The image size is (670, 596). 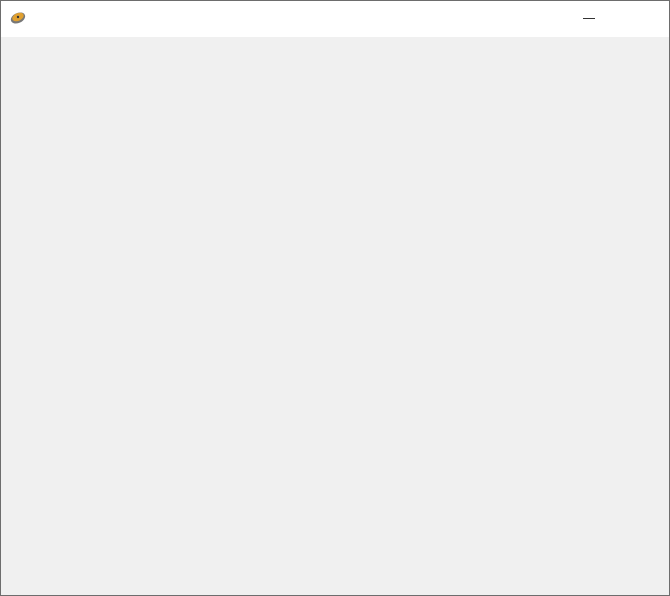 What do you see at coordinates (18, 18) in the screenshot?
I see `hdtune-app-icon` at bounding box center [18, 18].